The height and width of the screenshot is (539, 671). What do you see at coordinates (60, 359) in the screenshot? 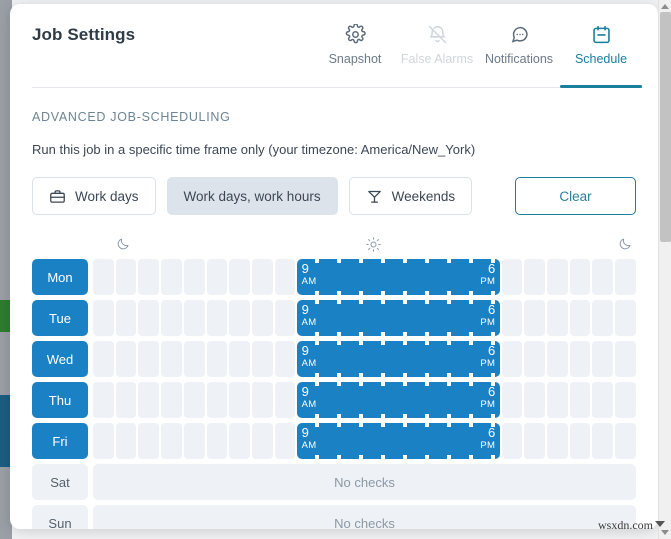
I see `day-toggle-wed: Wed` at bounding box center [60, 359].